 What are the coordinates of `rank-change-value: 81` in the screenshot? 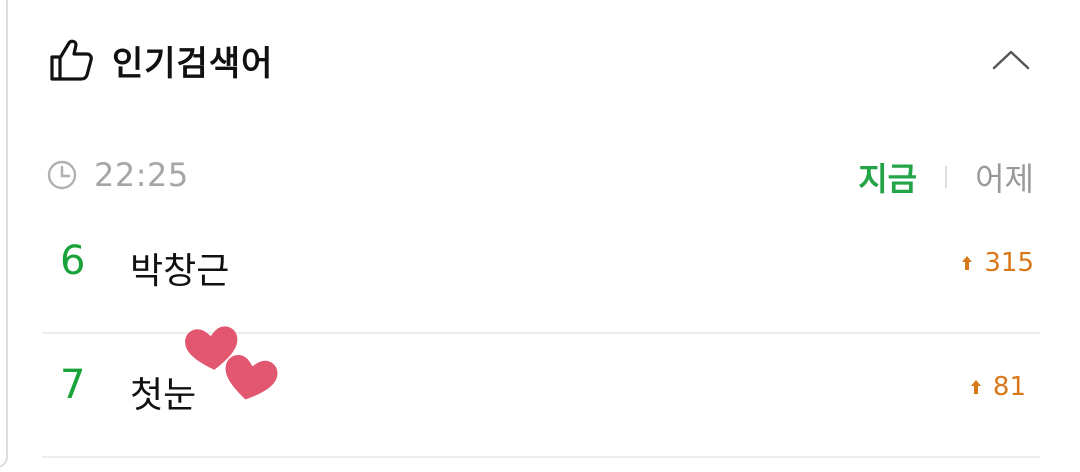 It's located at (1009, 387).